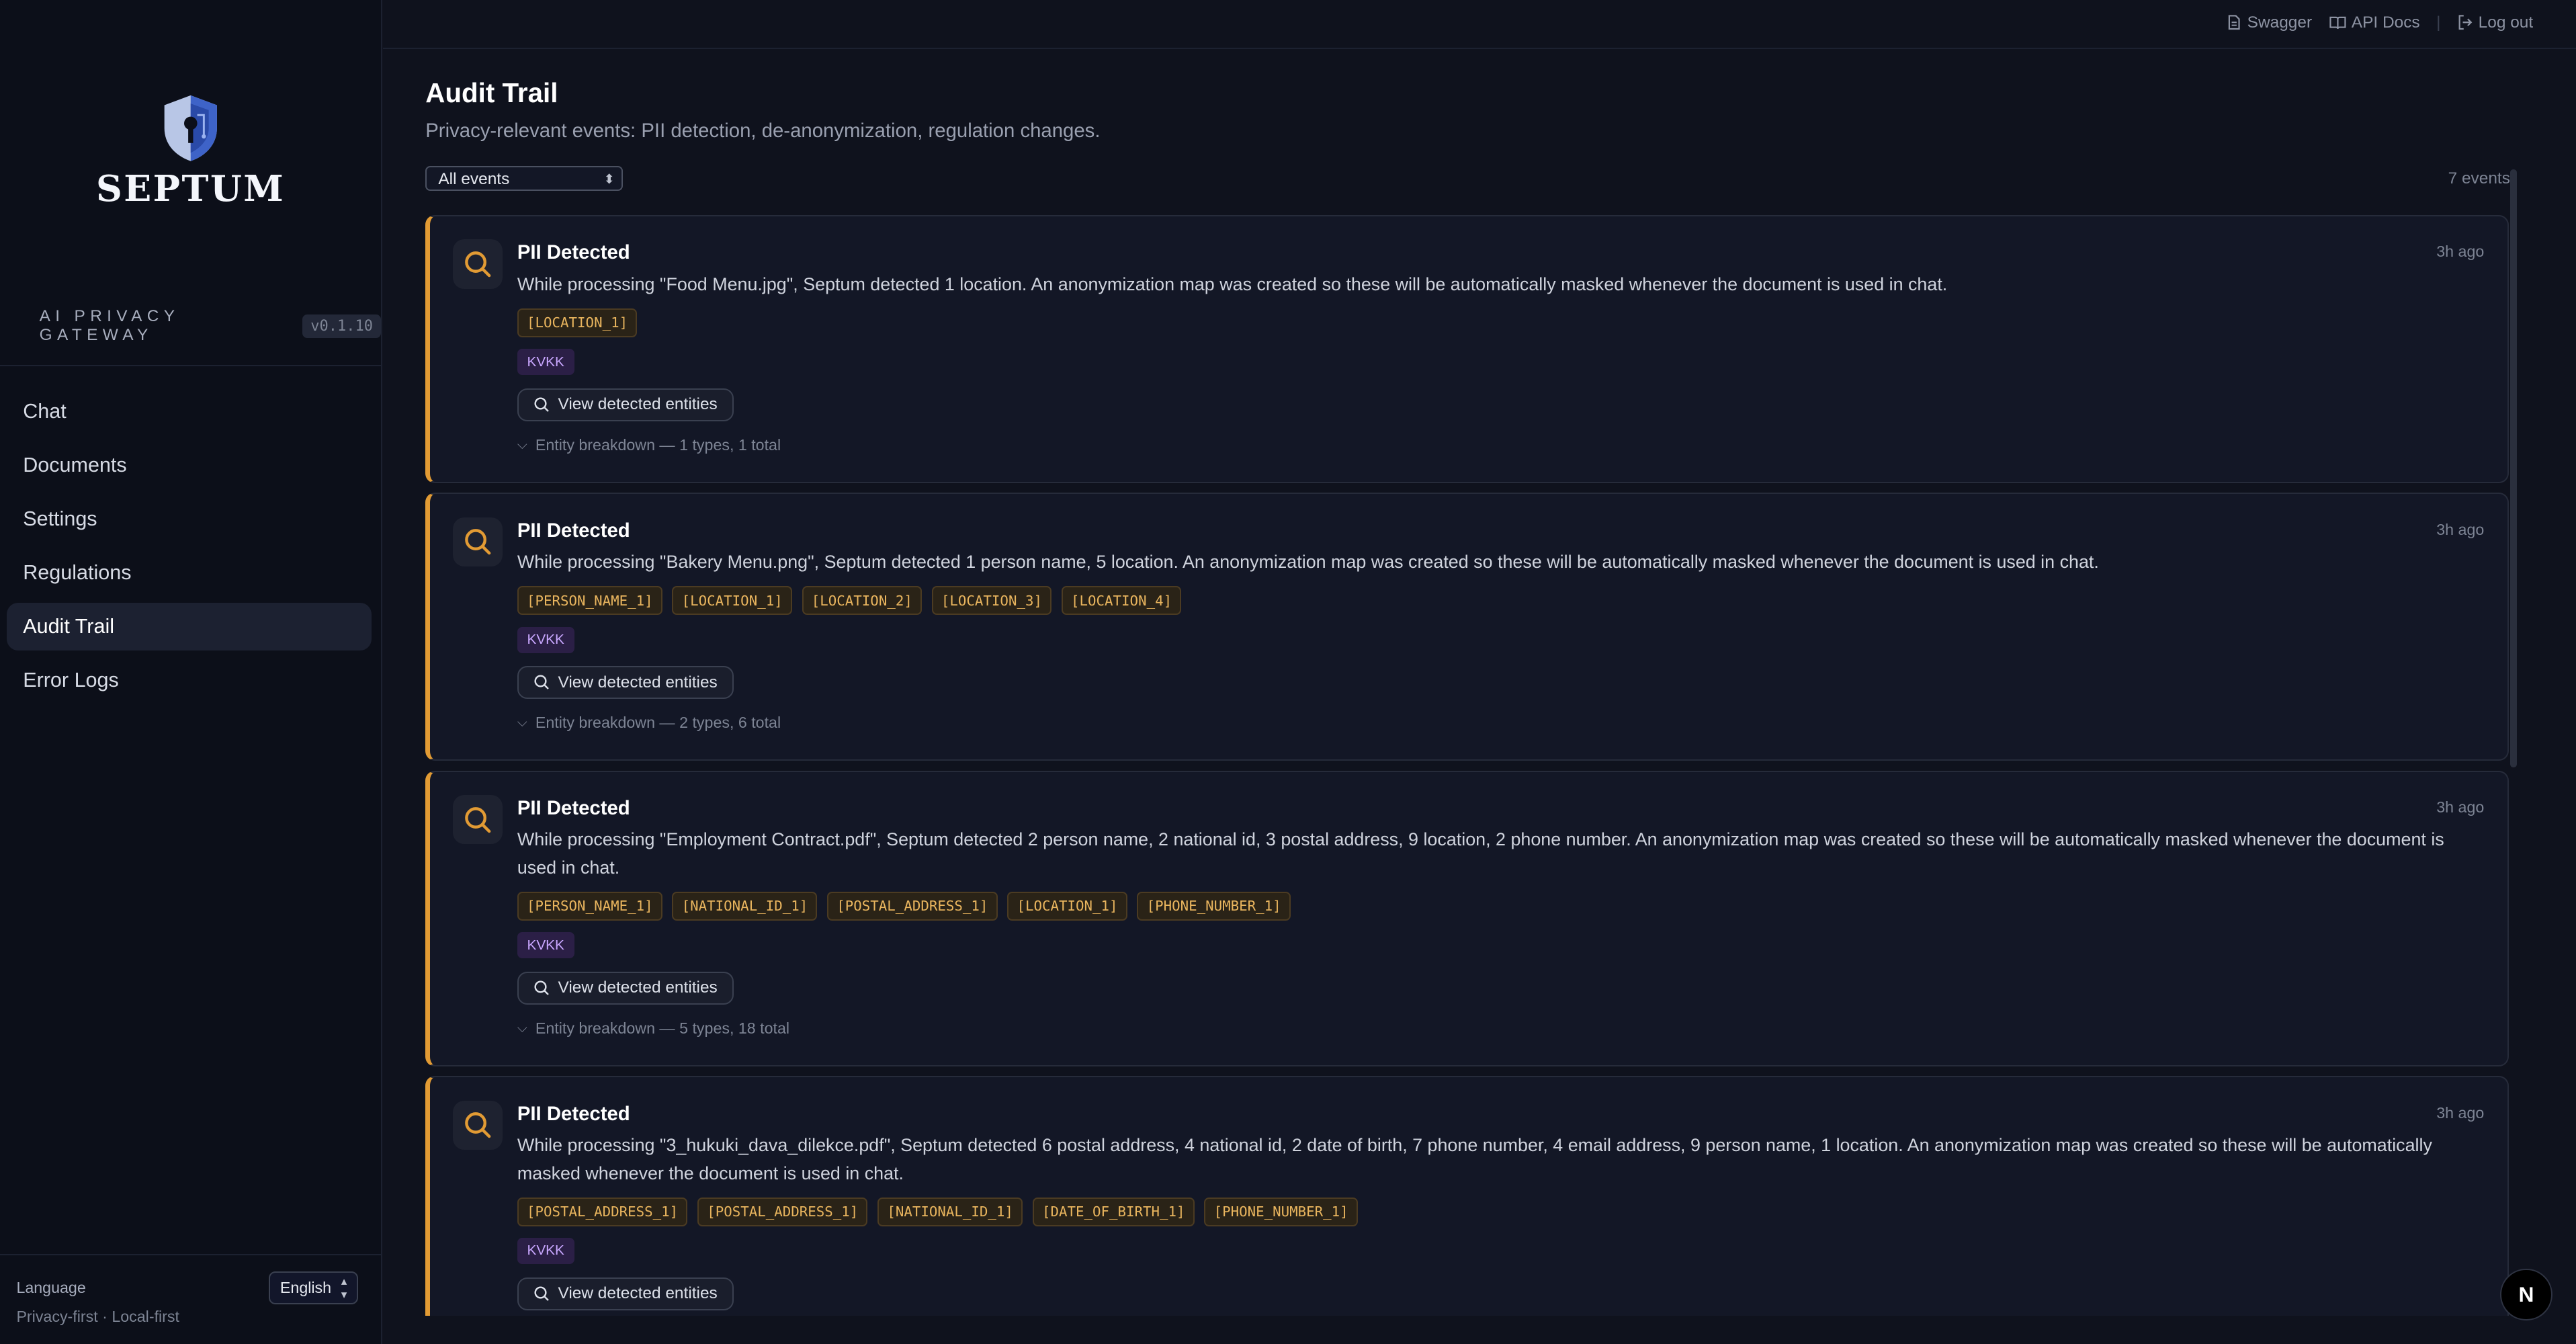  I want to click on logout-link: Log out, so click(2495, 23).